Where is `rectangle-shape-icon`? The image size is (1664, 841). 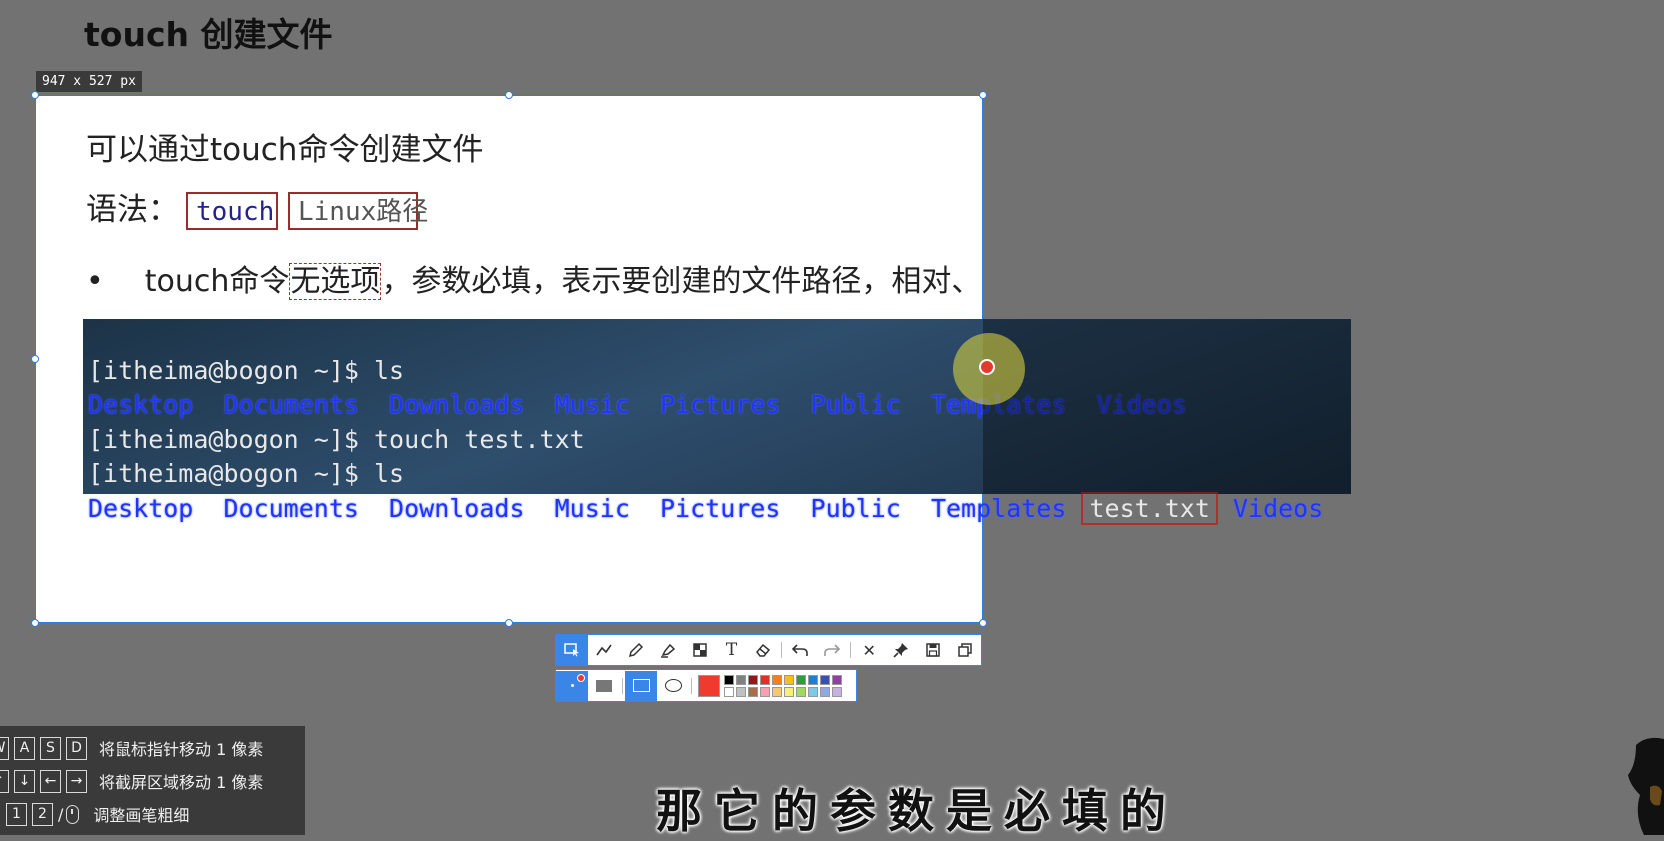 rectangle-shape-icon is located at coordinates (641, 685).